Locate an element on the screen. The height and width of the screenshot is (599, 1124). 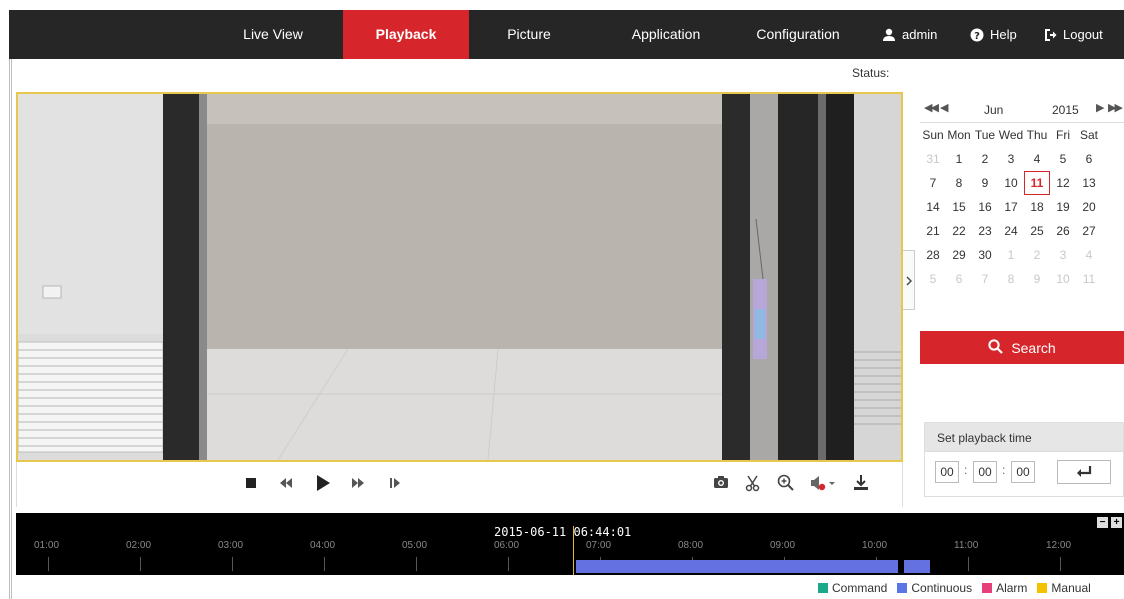
enter-icon is located at coordinates (1084, 471).